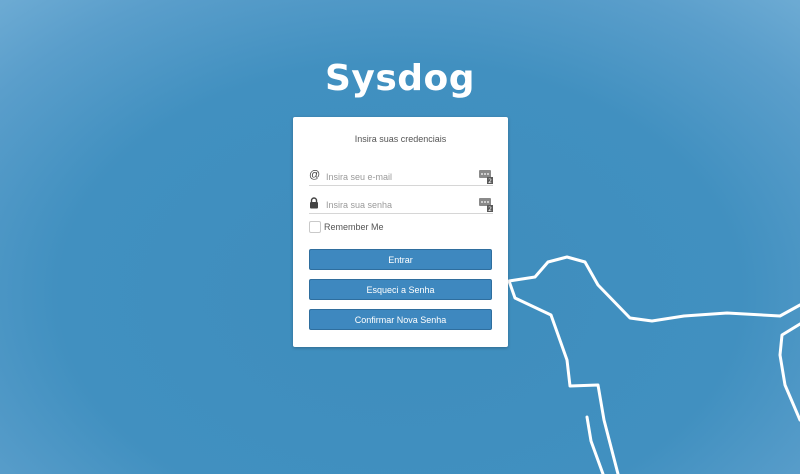 Image resolution: width=800 pixels, height=474 pixels. What do you see at coordinates (400, 259) in the screenshot?
I see `login-button: Entrar` at bounding box center [400, 259].